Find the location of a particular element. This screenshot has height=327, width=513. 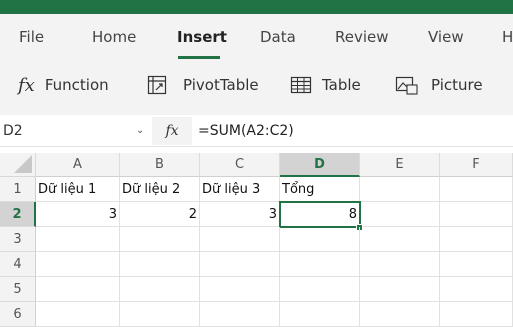

cell-d6 is located at coordinates (320, 314).